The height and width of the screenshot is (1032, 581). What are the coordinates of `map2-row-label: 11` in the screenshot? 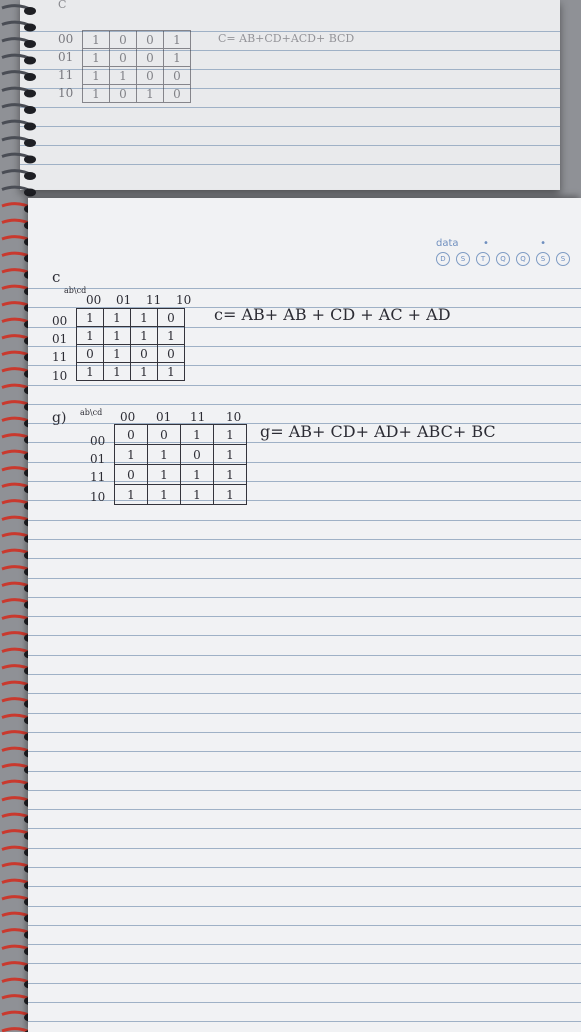 It's located at (98, 477).